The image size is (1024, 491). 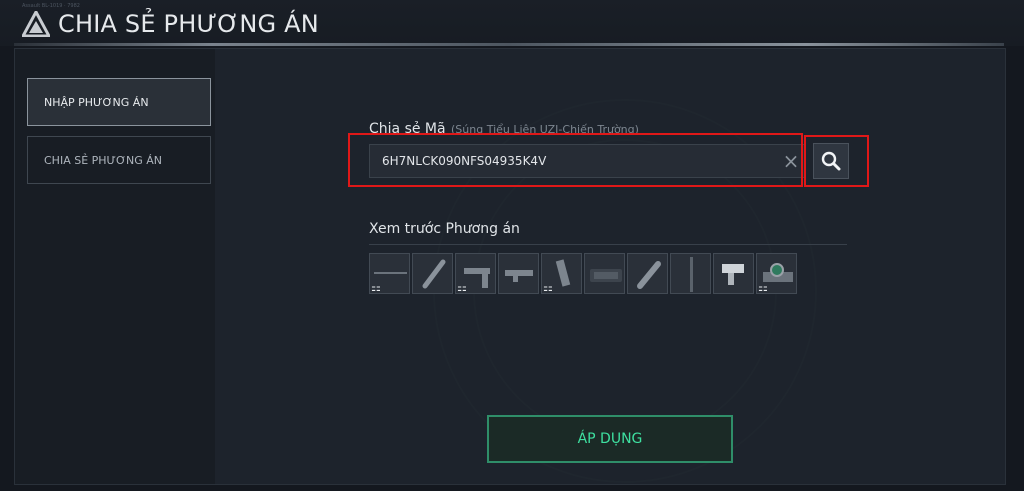 I want to click on rail-icon, so click(x=691, y=274).